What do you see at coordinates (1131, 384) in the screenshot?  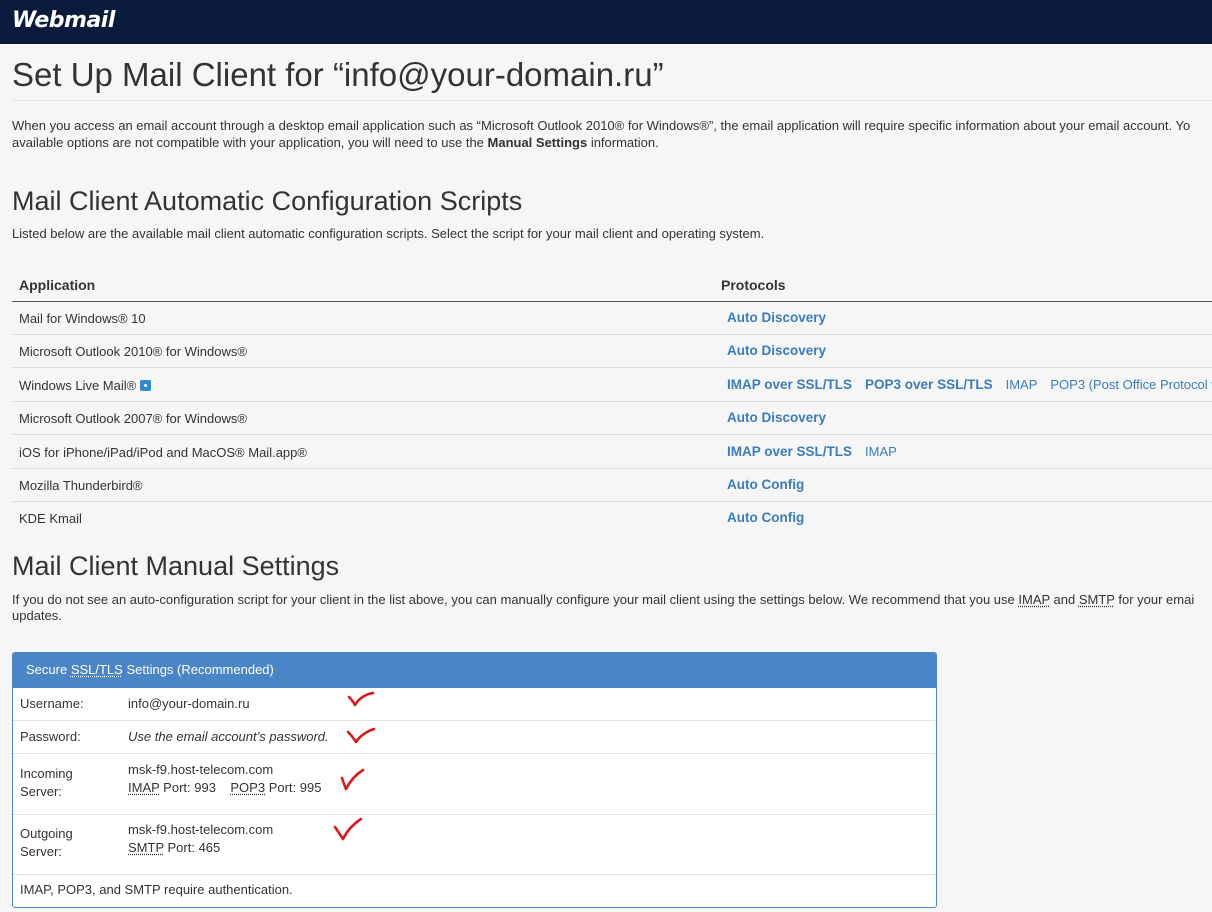 I see `pop3-link: POP3 (Post Office Protocol v3)` at bounding box center [1131, 384].